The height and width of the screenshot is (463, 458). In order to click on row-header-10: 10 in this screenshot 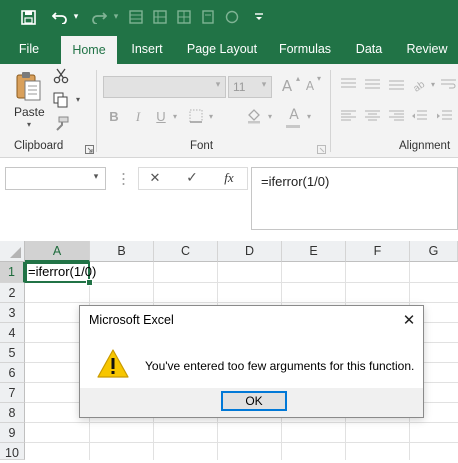, I will do `click(12, 451)`.